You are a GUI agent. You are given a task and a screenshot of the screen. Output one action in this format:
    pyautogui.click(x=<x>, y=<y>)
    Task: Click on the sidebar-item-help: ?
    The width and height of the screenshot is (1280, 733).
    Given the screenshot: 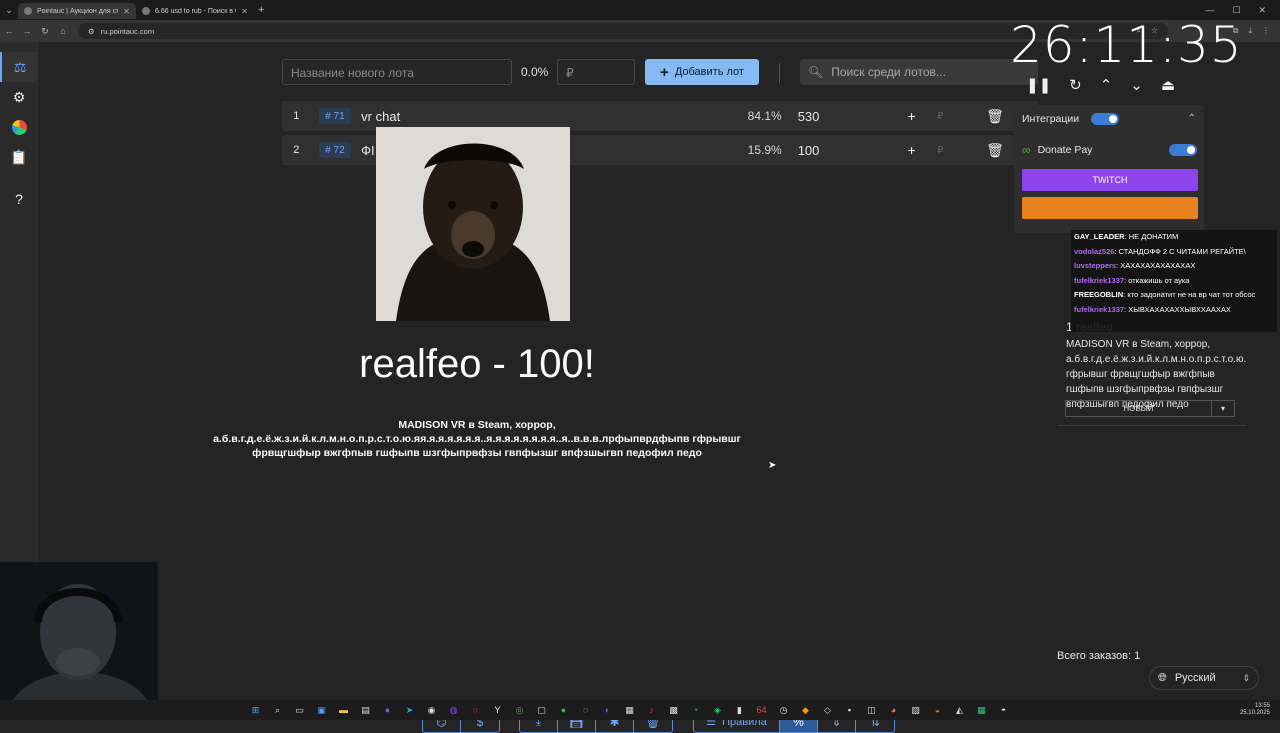 What is the action you would take?
    pyautogui.click(x=19, y=199)
    